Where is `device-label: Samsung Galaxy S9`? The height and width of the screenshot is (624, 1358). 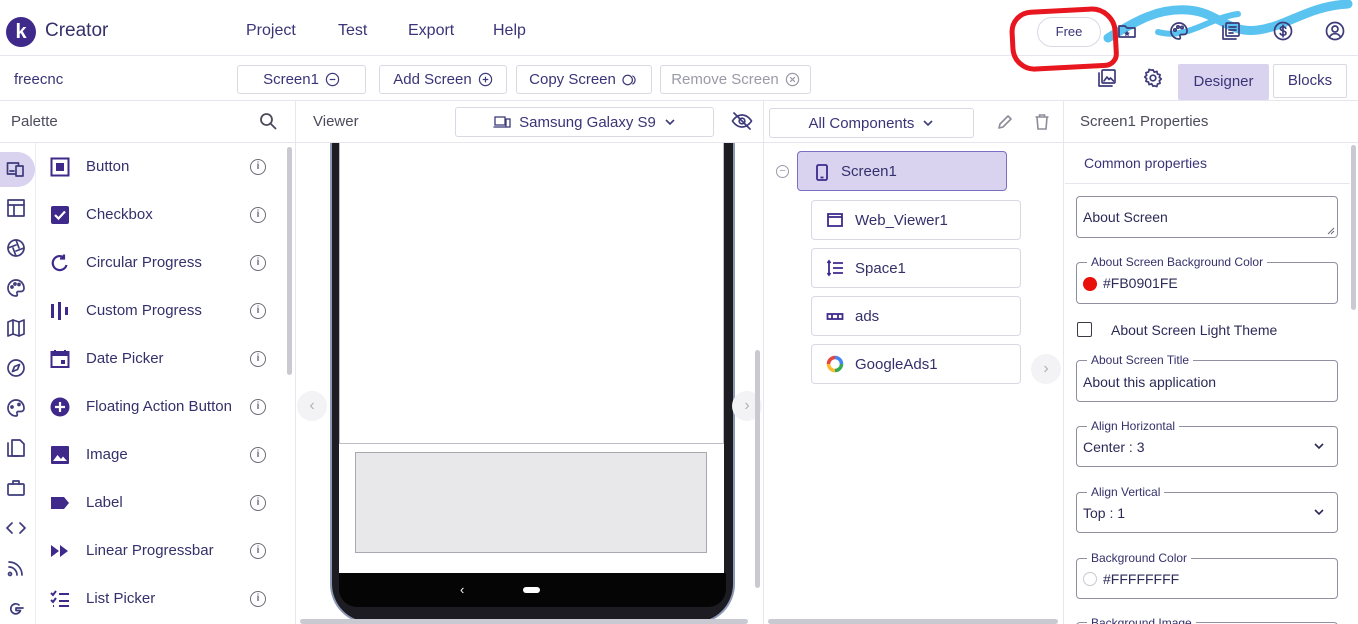 device-label: Samsung Galaxy S9 is located at coordinates (587, 122).